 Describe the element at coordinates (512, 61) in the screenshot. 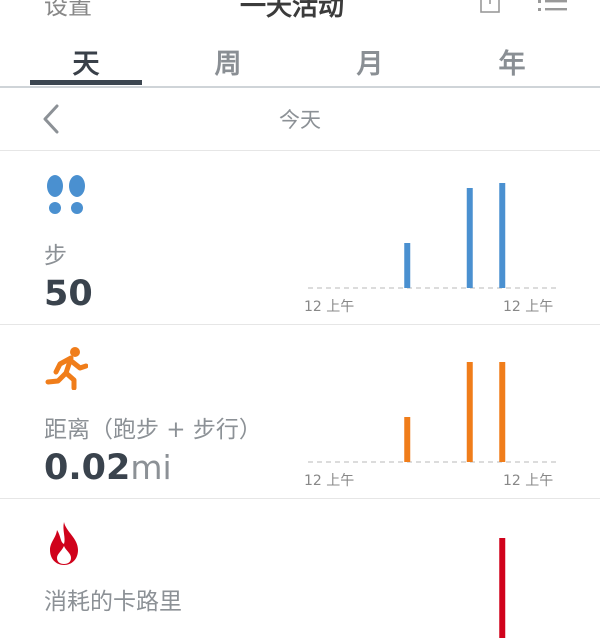

I see `tab-year: 年` at that location.